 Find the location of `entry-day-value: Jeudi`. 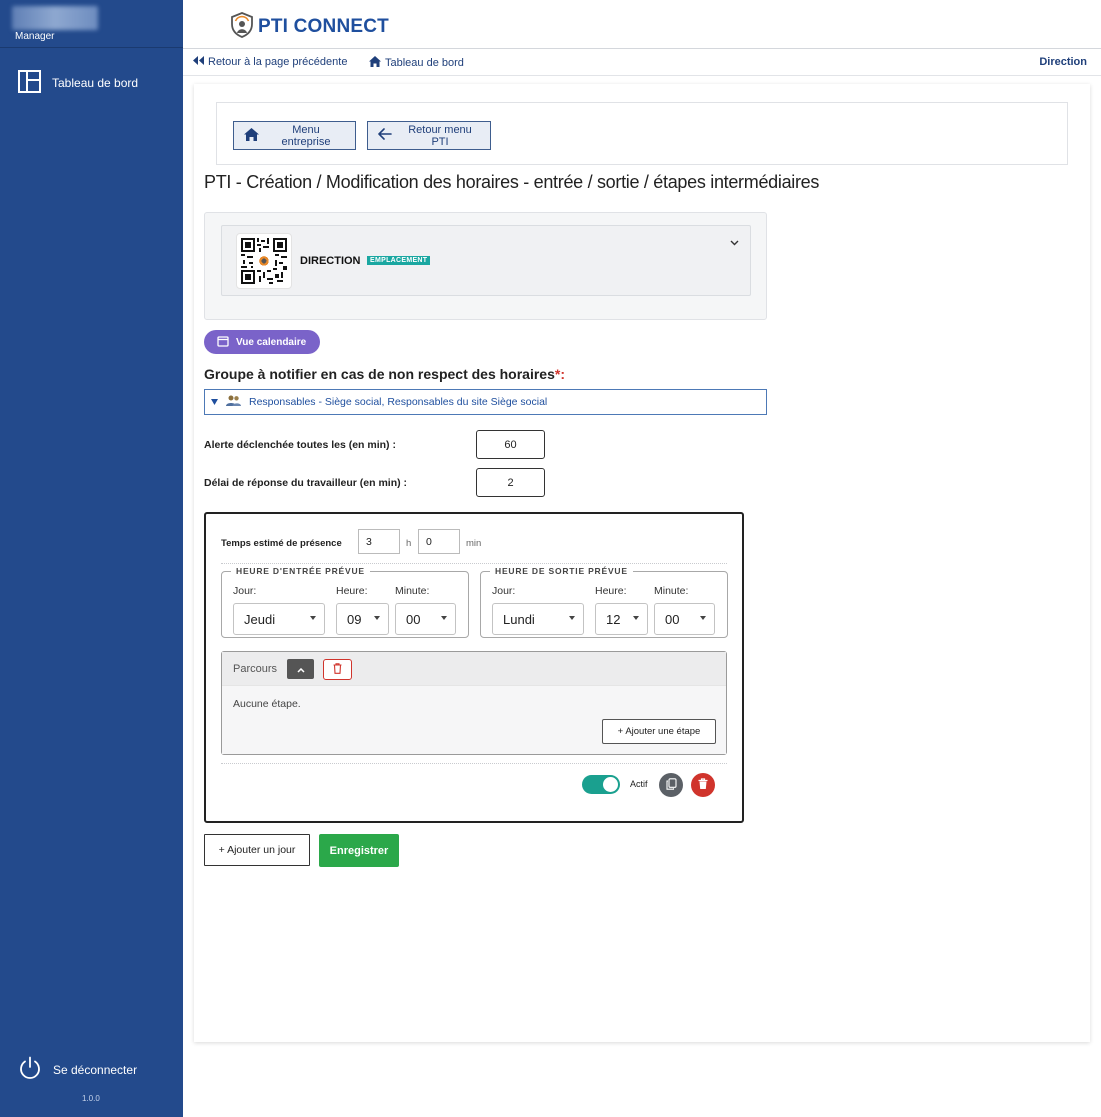

entry-day-value: Jeudi is located at coordinates (260, 619).